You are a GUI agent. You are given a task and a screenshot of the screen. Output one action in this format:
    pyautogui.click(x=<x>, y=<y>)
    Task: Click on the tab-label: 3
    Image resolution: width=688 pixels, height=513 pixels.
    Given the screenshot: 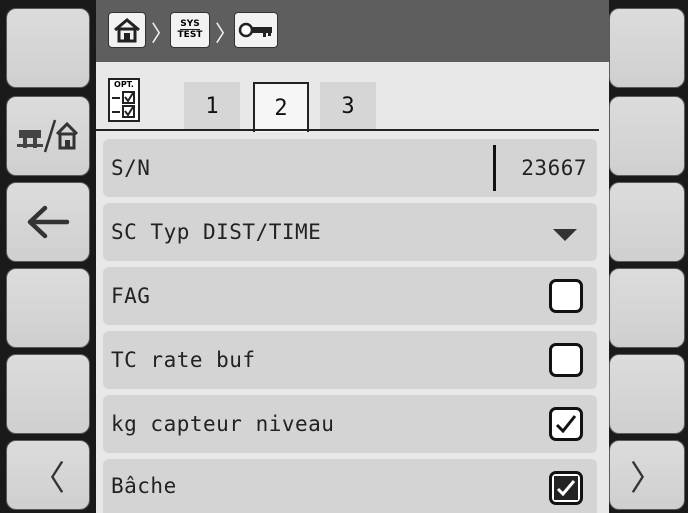 What is the action you would take?
    pyautogui.click(x=348, y=106)
    